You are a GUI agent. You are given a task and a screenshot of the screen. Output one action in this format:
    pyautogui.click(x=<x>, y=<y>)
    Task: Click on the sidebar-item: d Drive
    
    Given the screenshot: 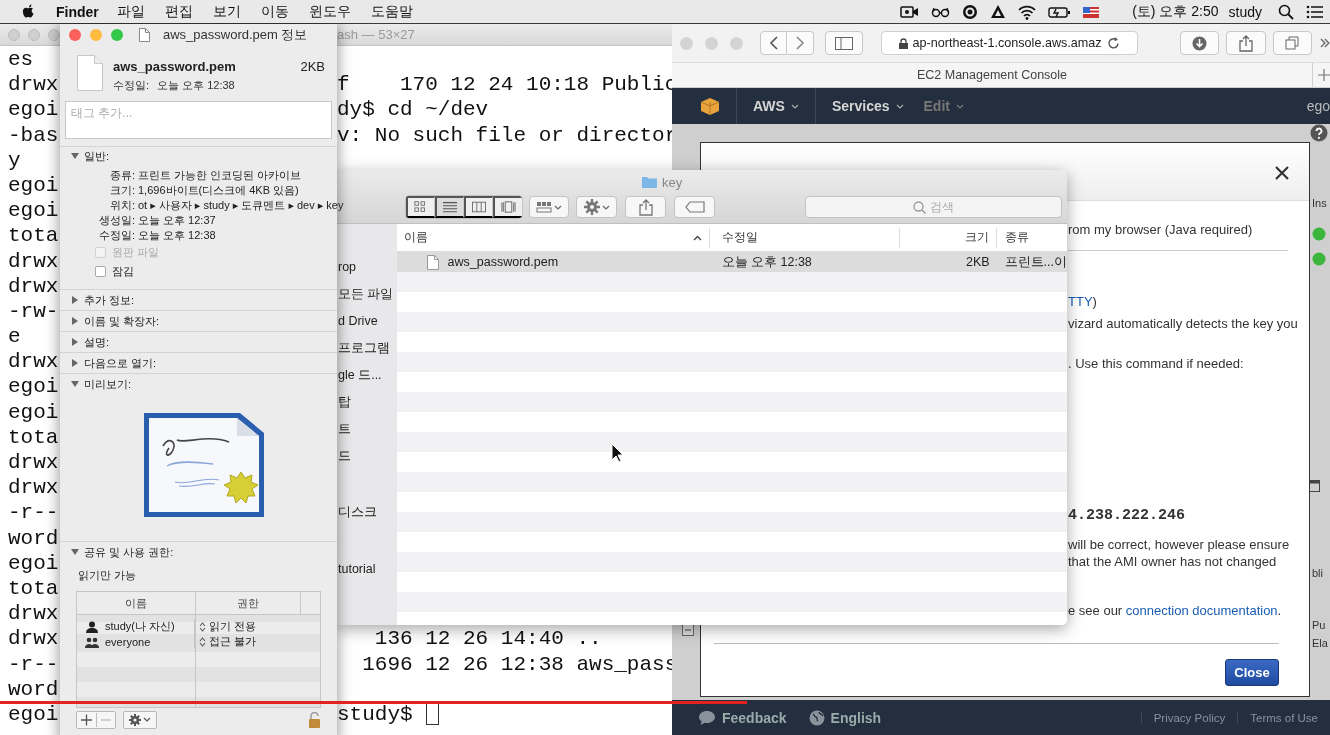 What is the action you would take?
    pyautogui.click(x=367, y=321)
    